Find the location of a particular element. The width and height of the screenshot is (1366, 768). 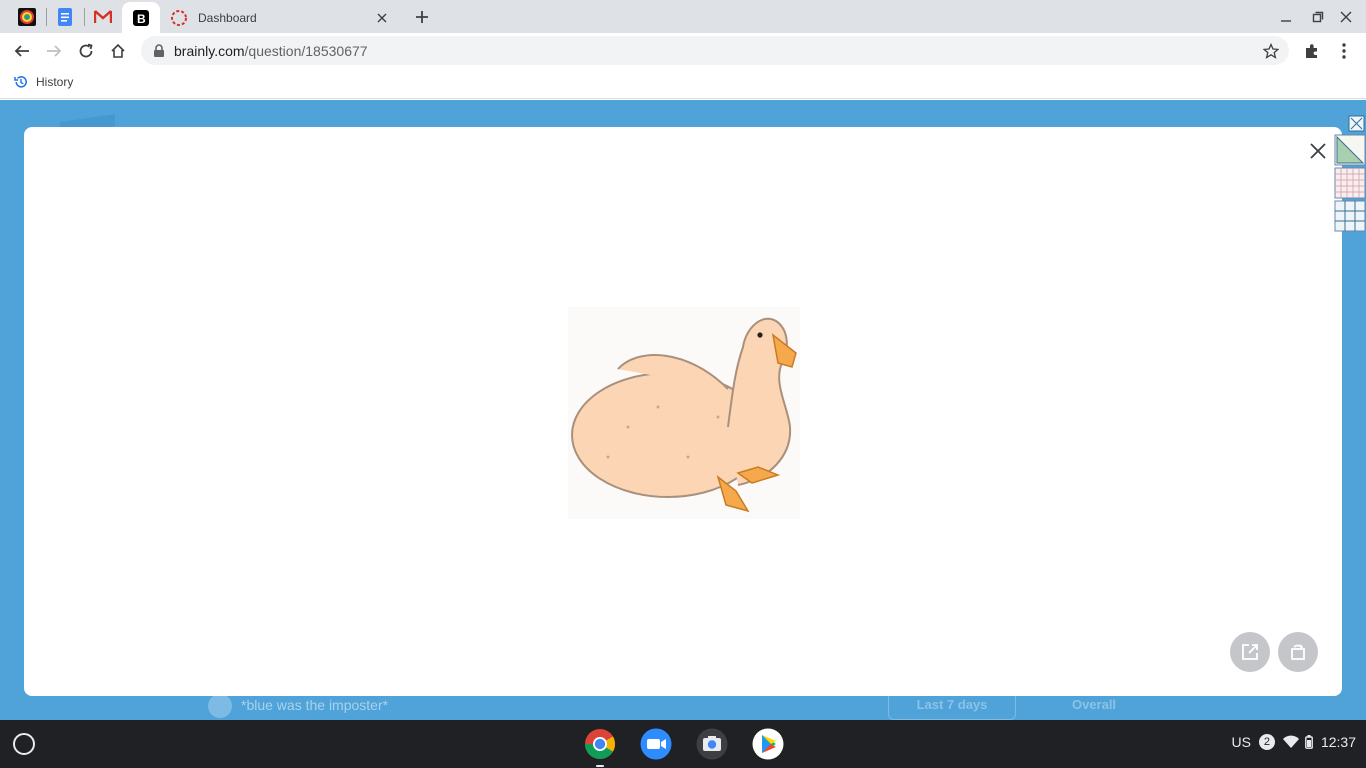

minimize-icon is located at coordinates (1286, 21).